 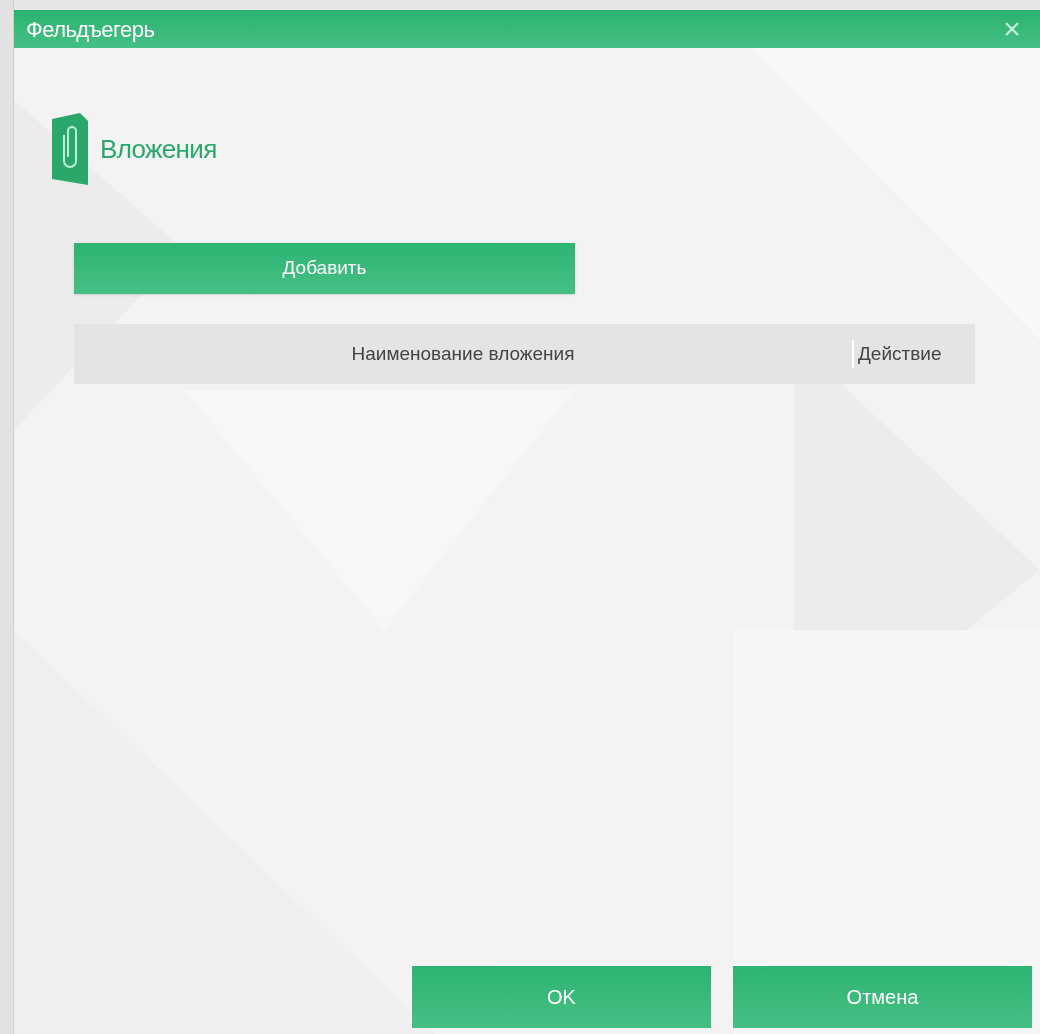 What do you see at coordinates (158, 149) in the screenshot?
I see `section-heading: Вложения` at bounding box center [158, 149].